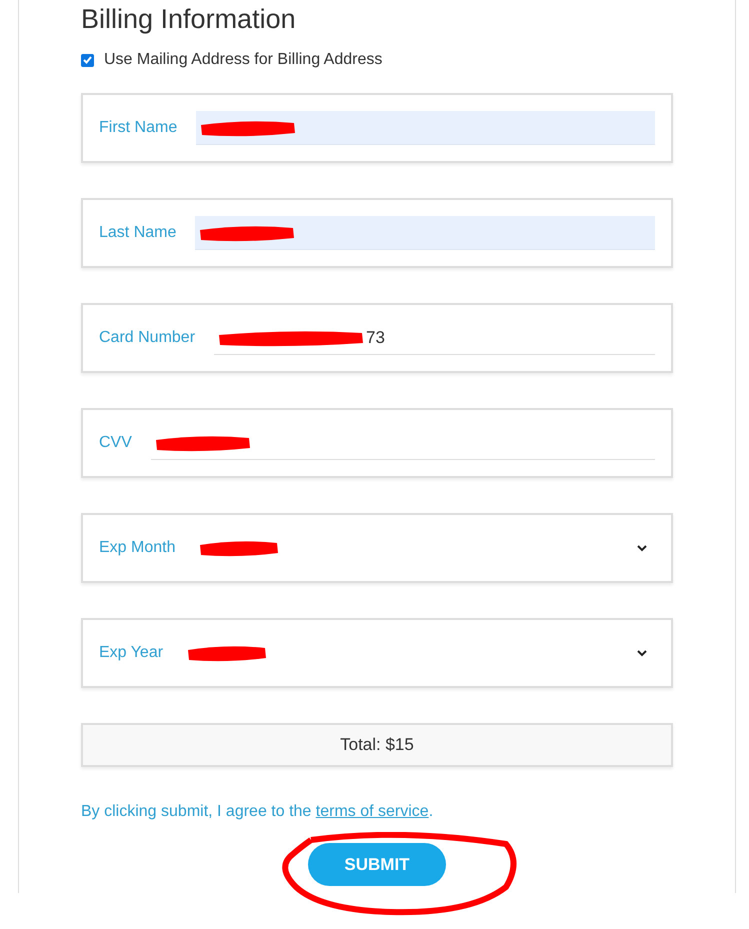 The width and height of the screenshot is (749, 929). Describe the element at coordinates (137, 548) in the screenshot. I see `field-label: Exp Month` at that location.